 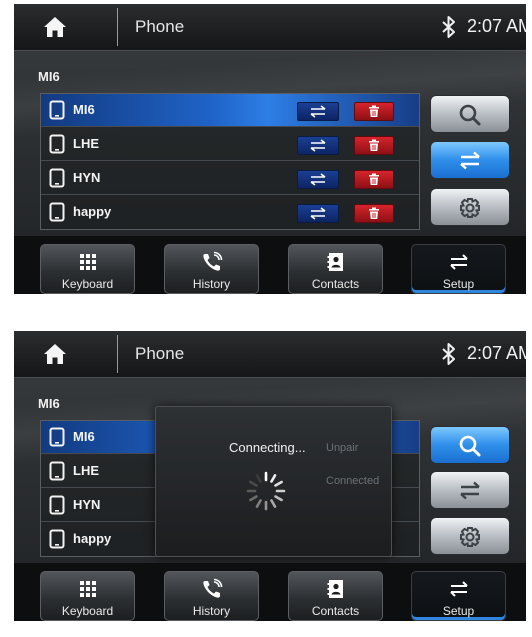 I want to click on device-row: MI6, so click(x=230, y=110).